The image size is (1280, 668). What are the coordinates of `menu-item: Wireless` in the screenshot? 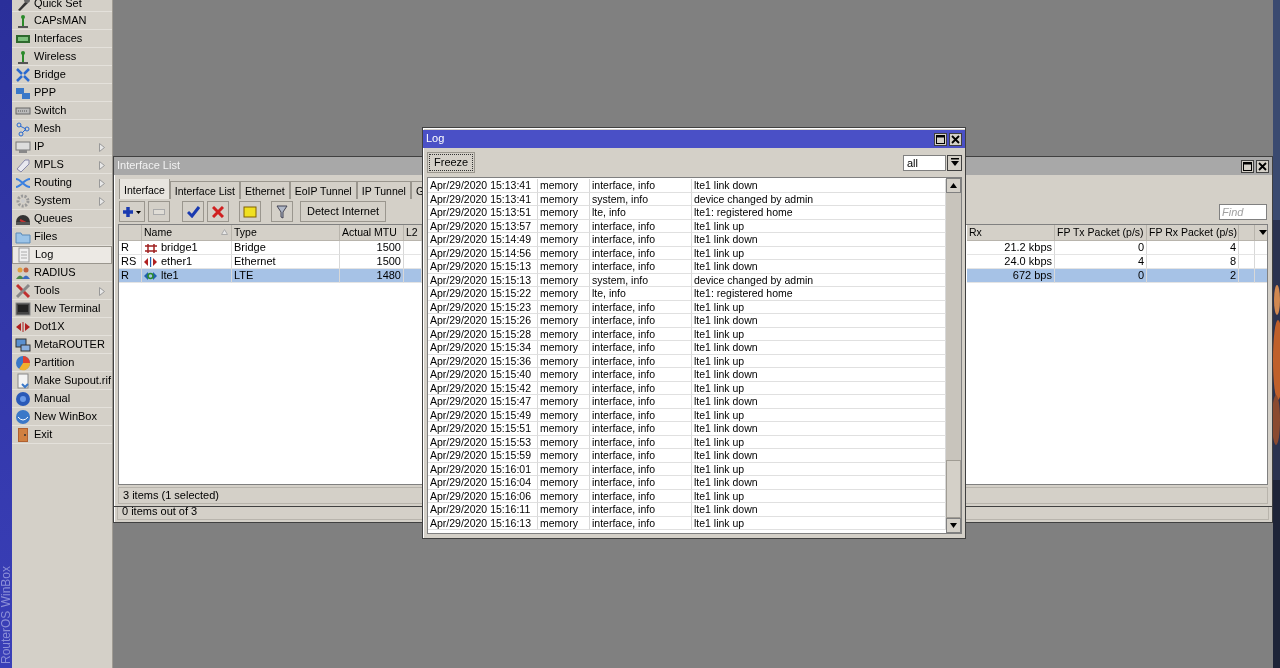 It's located at (62, 57).